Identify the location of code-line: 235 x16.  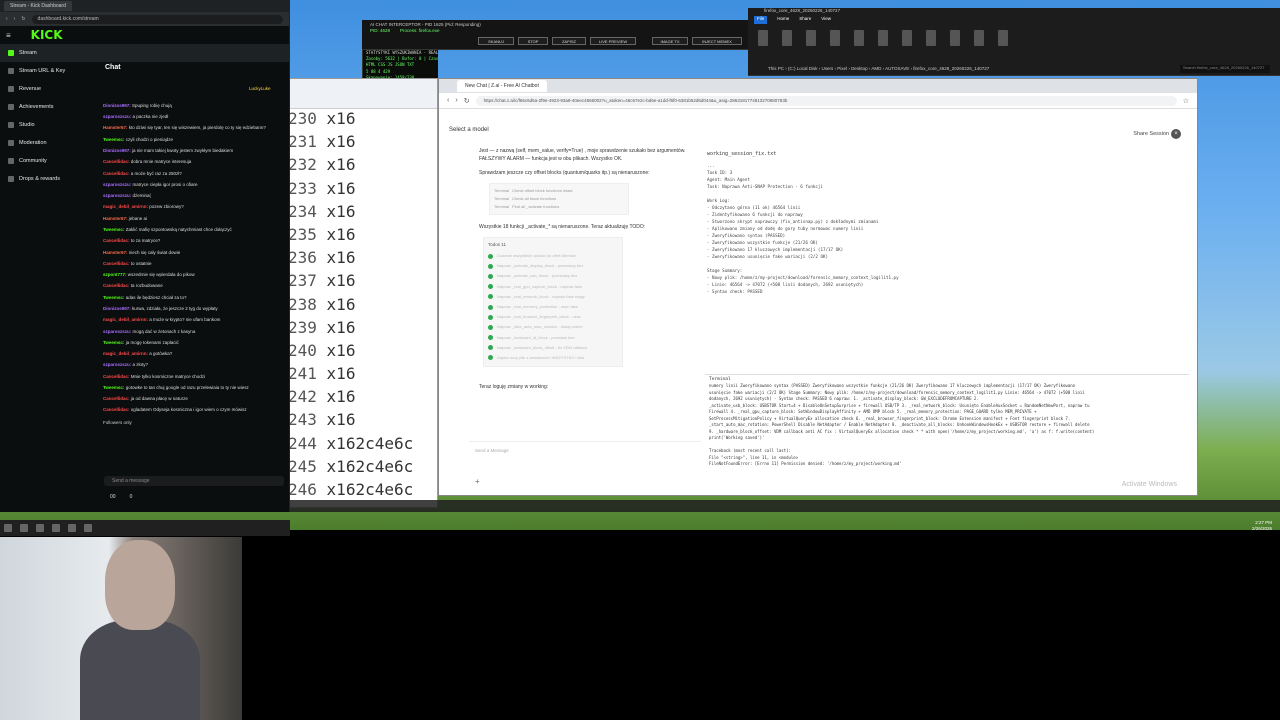
(360, 236).